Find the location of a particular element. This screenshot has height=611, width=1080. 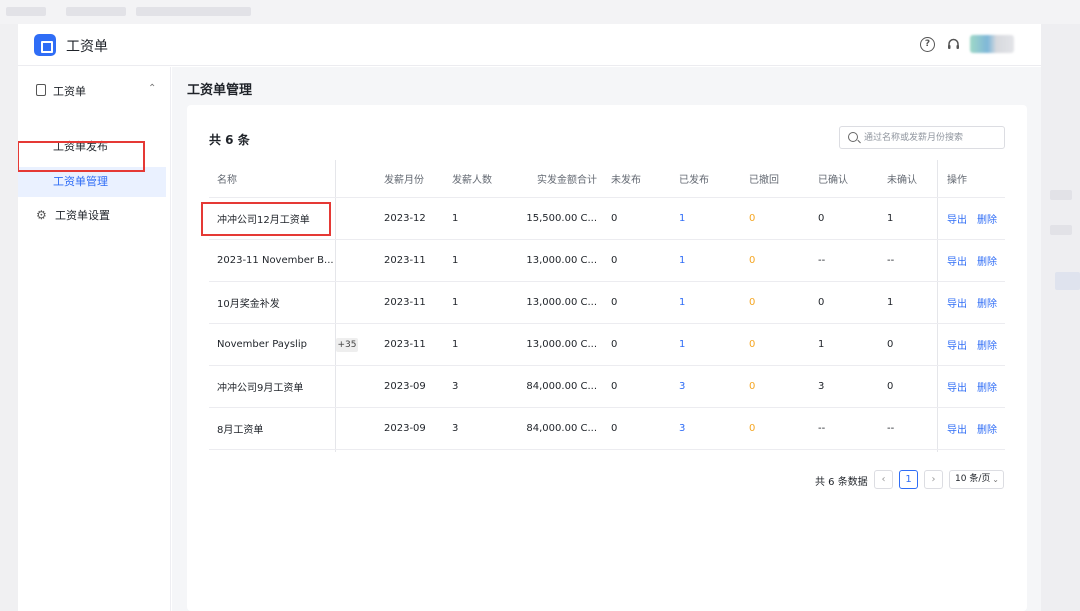

row-confirmed: 1 is located at coordinates (821, 344).